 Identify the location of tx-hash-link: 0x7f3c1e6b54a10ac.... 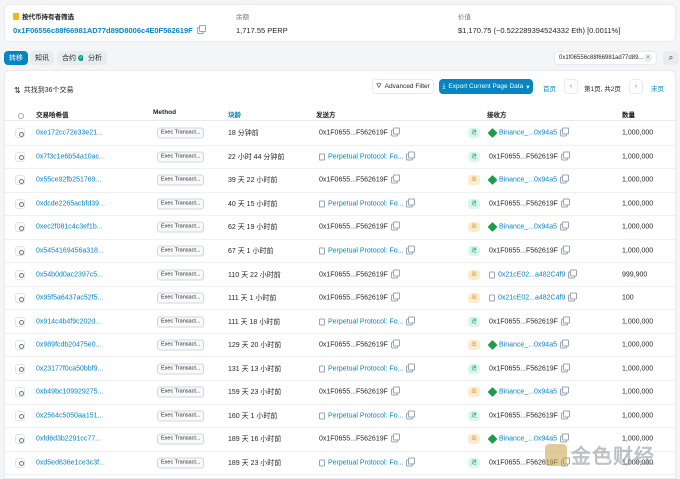
(70, 156).